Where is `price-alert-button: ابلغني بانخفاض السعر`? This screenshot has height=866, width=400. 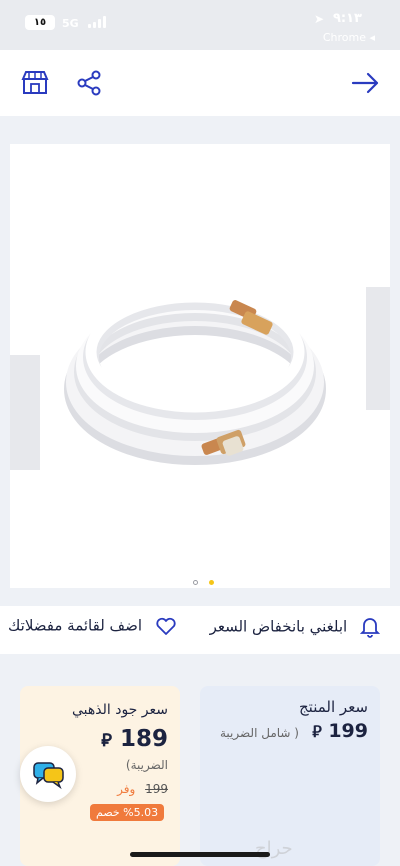
price-alert-button: ابلغني بانخفاض السعر is located at coordinates (295, 627).